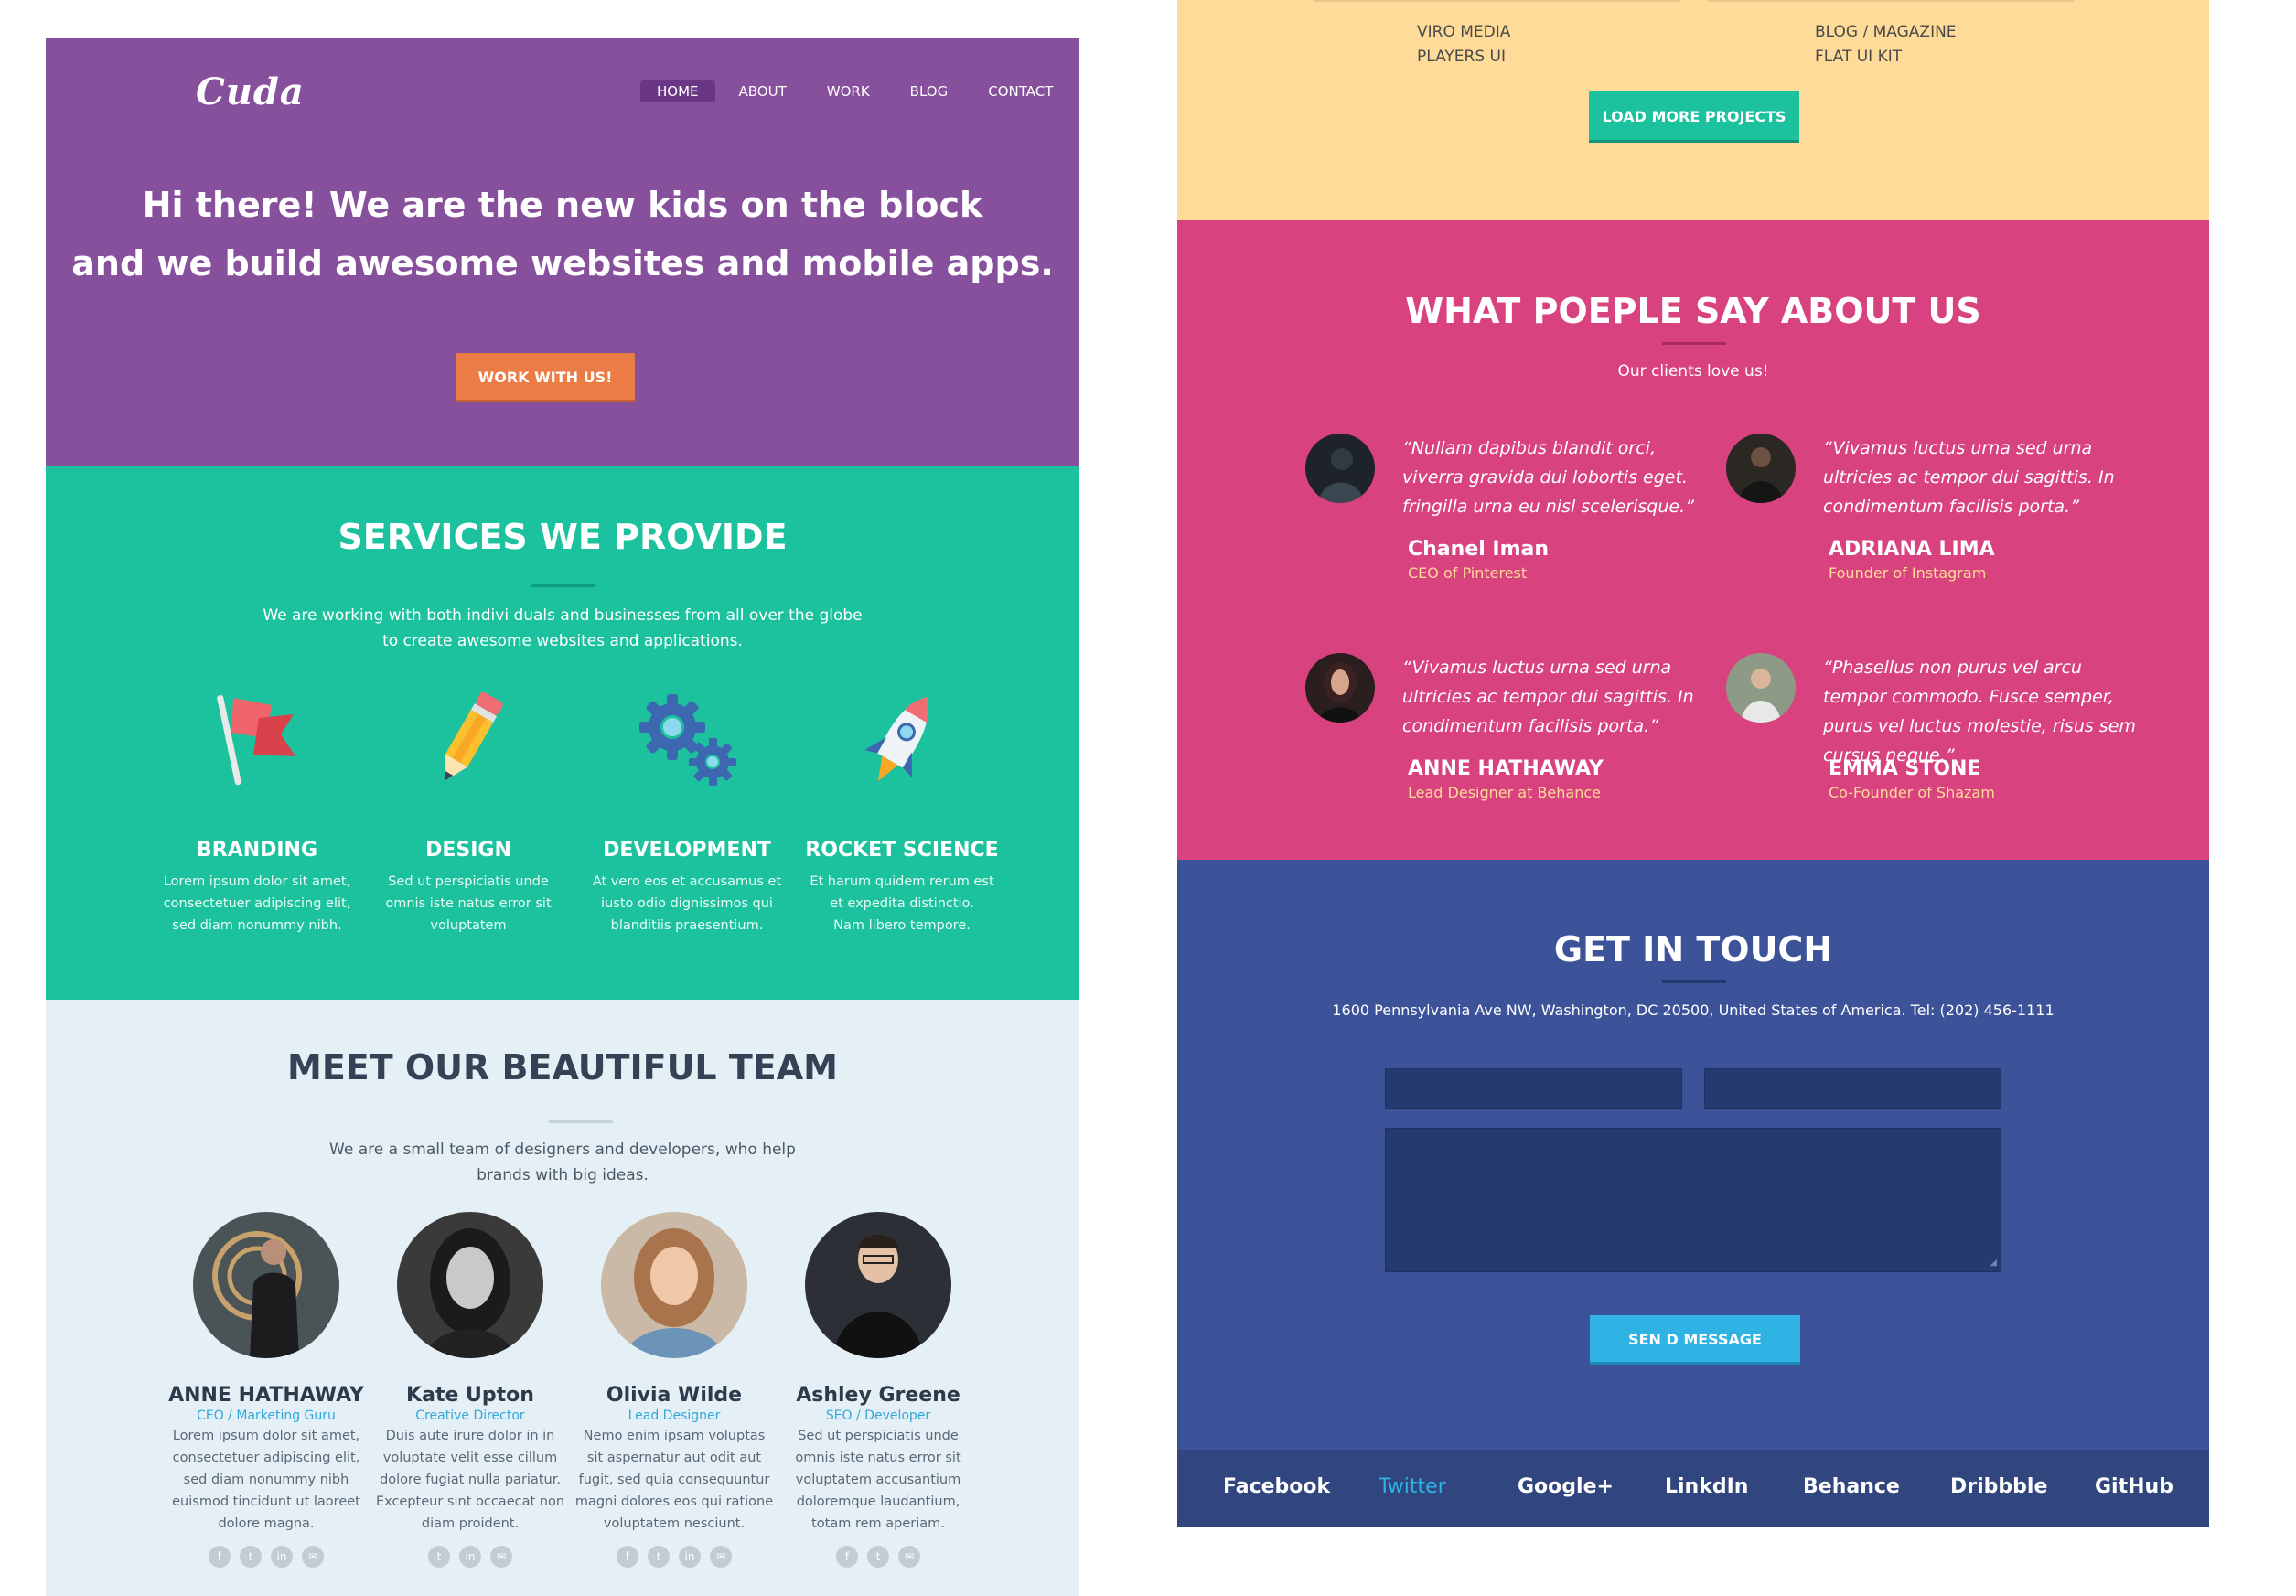  I want to click on flag-icon, so click(256, 740).